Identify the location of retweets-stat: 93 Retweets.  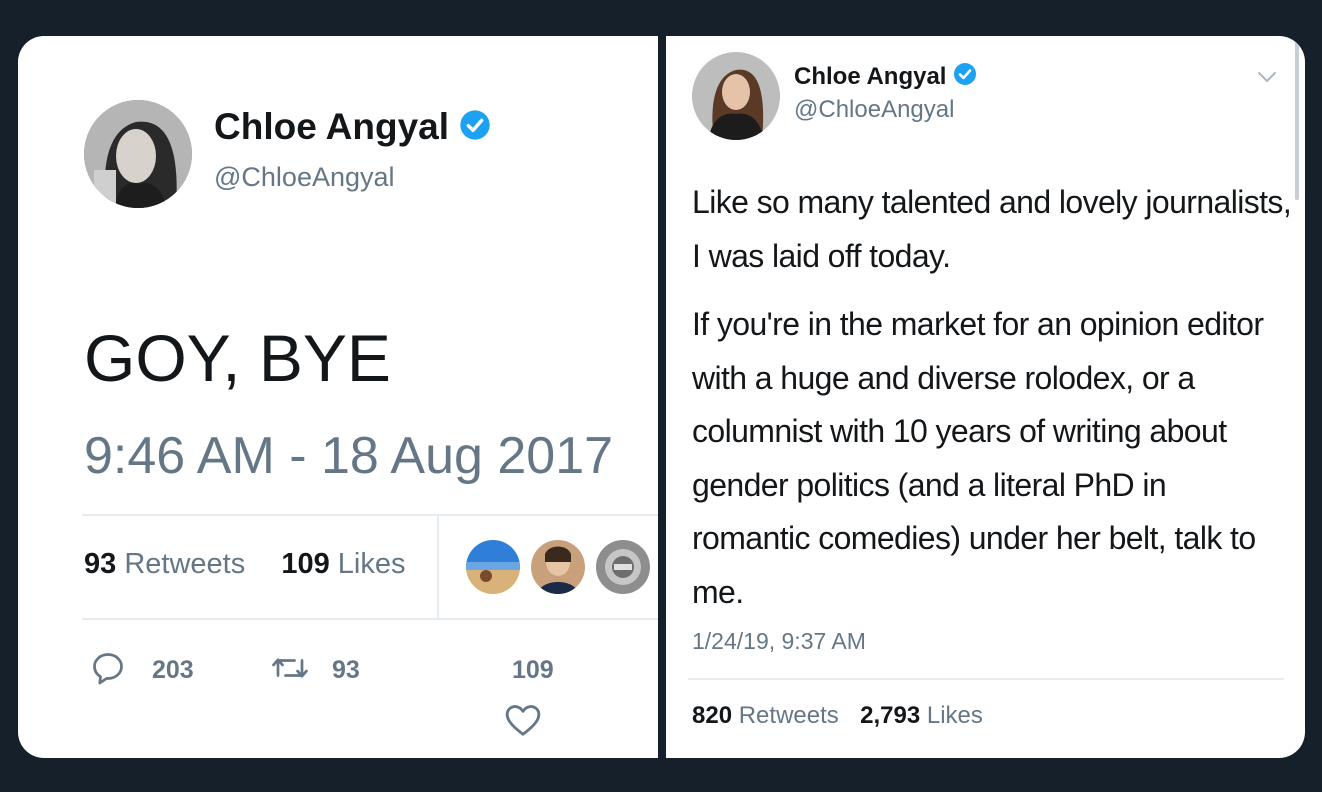
(164, 564).